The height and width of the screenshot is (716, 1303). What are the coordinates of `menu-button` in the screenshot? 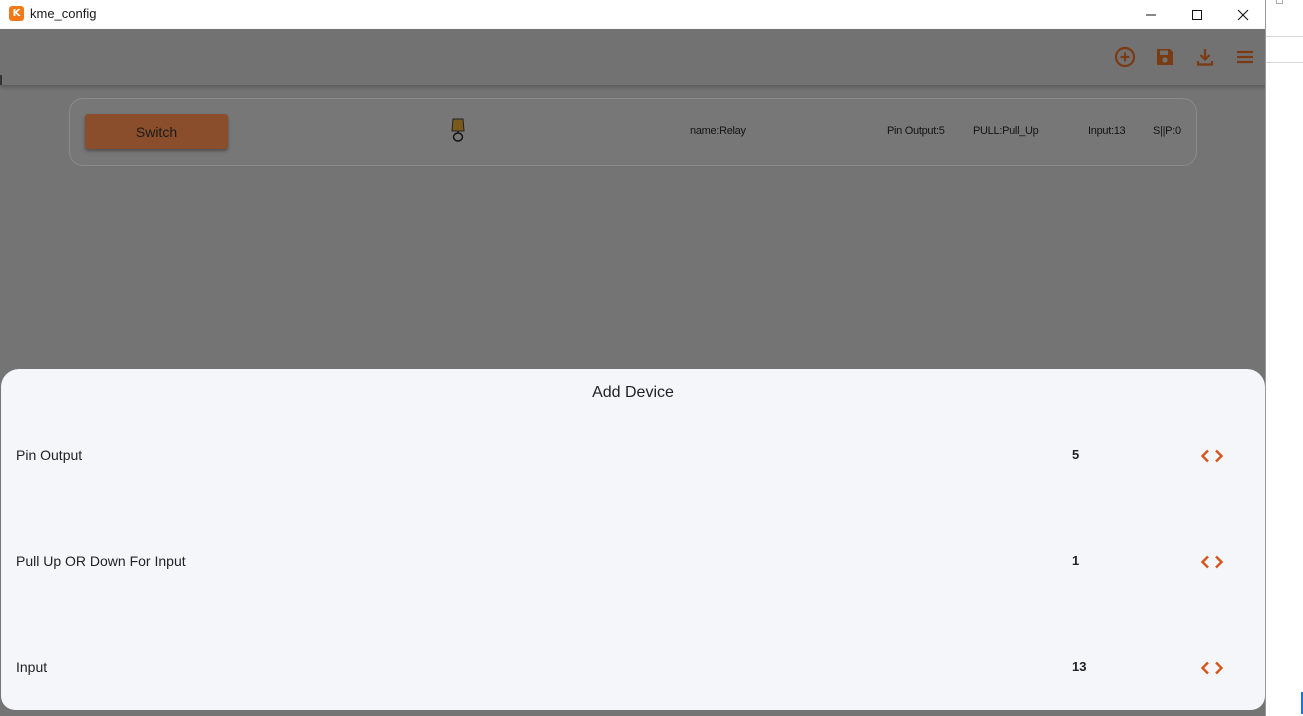 It's located at (1245, 57).